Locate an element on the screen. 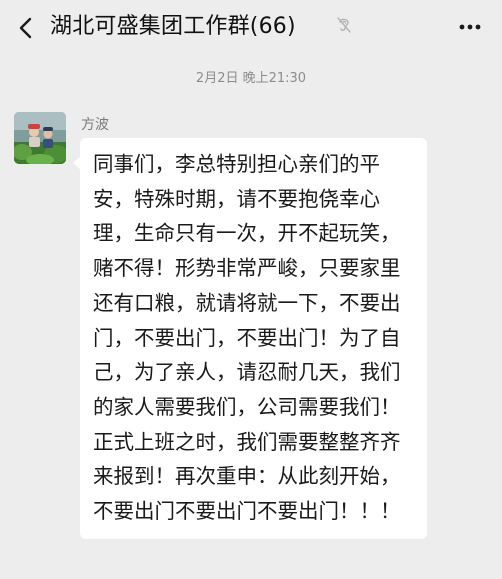 The height and width of the screenshot is (579, 502). more-dots-icon is located at coordinates (470, 27).